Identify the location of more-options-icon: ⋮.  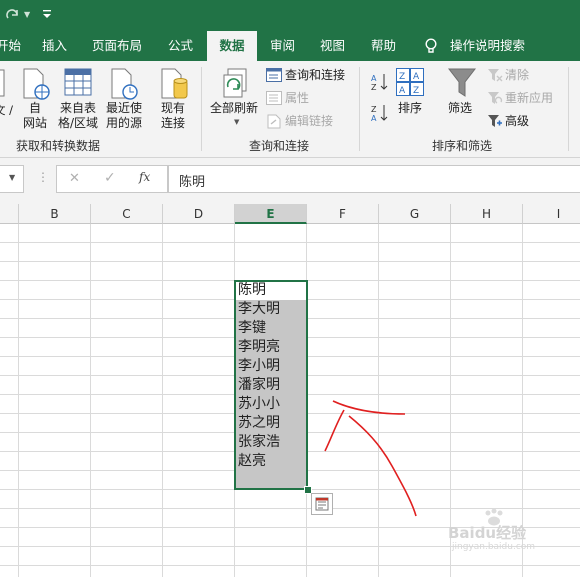
(43, 177).